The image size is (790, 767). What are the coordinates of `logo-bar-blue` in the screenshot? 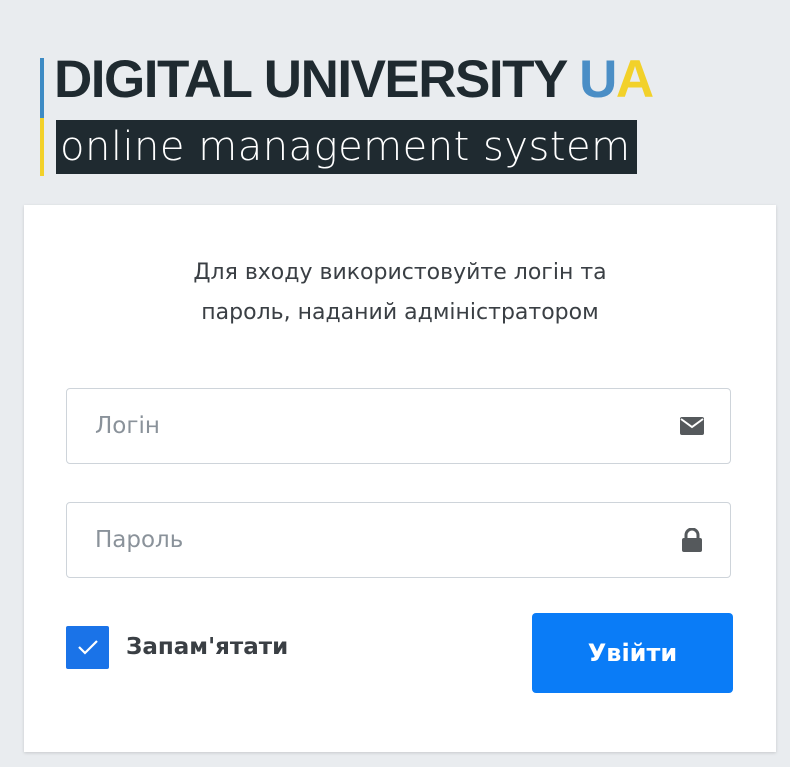 It's located at (42, 88).